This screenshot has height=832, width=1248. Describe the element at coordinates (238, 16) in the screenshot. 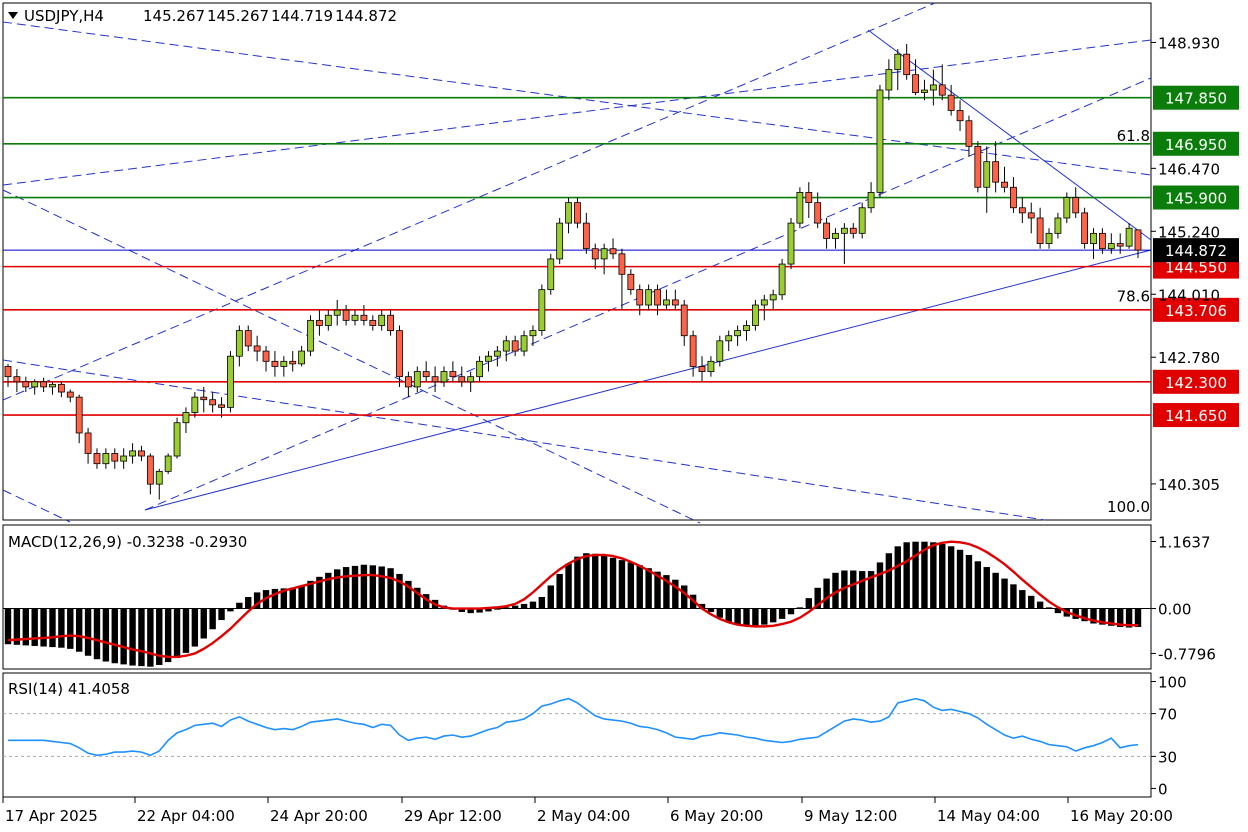

I see `ohlc-high: 145.267` at that location.